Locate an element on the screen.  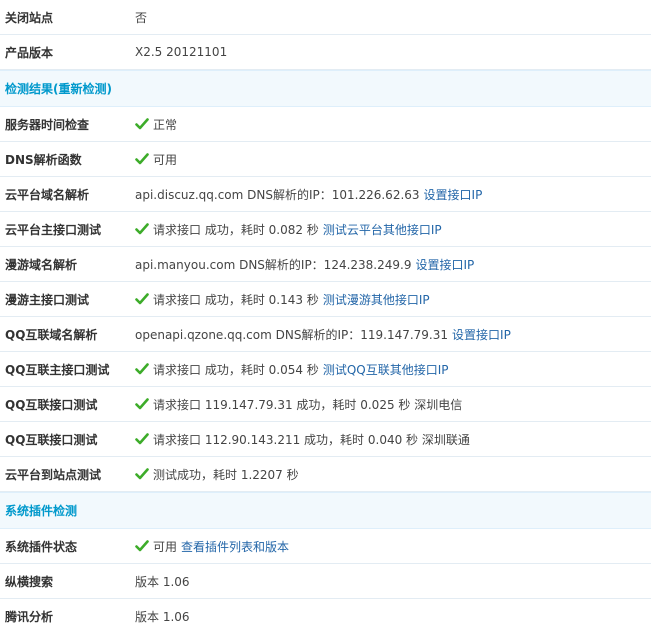
row-label: QQ互联域名解析 is located at coordinates (51, 334).